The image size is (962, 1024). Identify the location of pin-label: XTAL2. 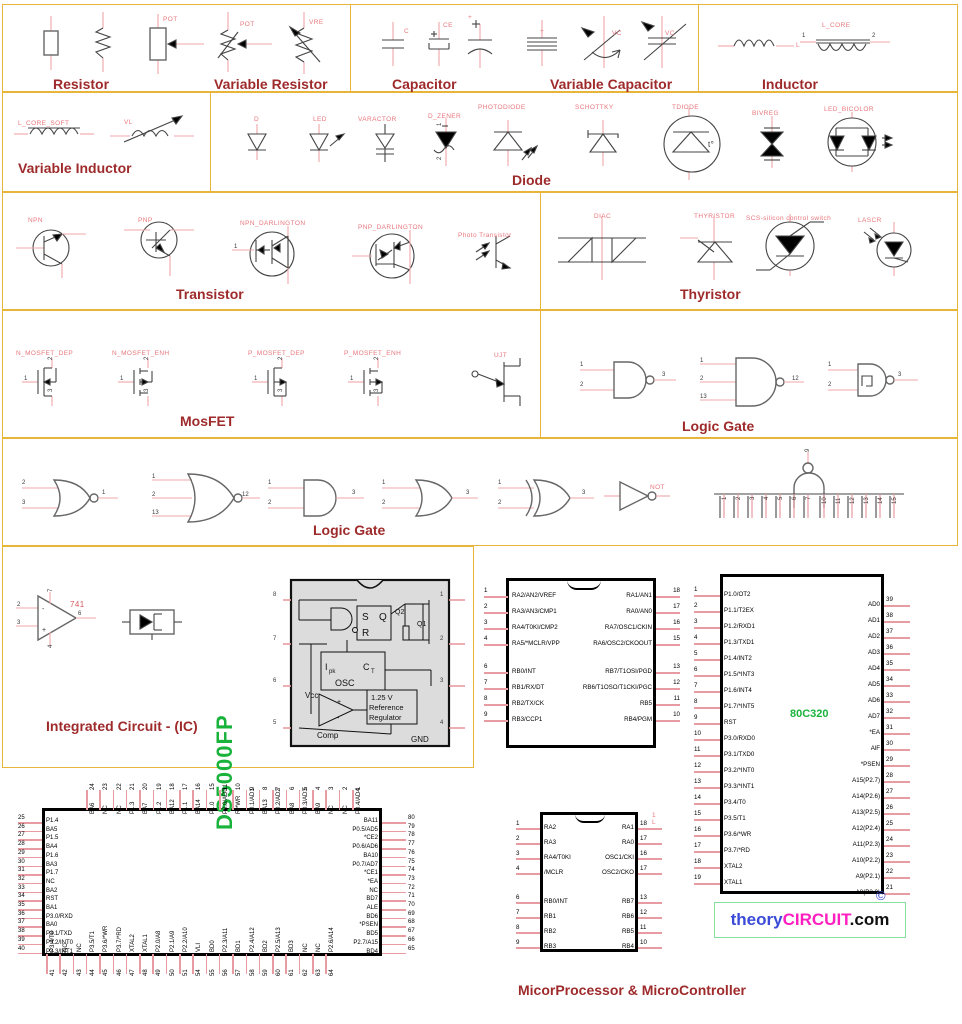
(733, 866).